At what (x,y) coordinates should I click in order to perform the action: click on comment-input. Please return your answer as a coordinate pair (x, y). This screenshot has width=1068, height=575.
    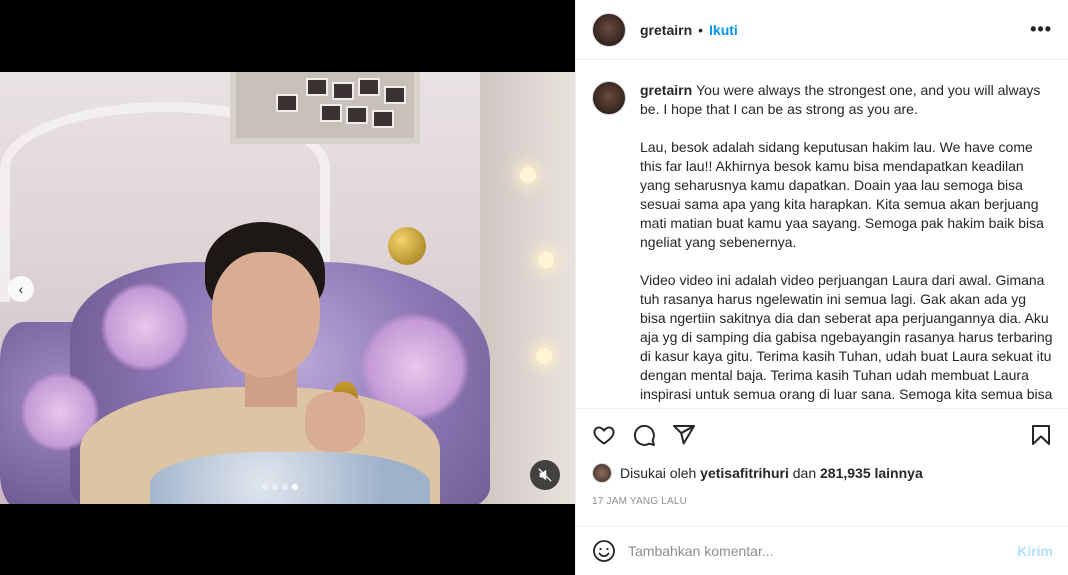
    Looking at the image, I should click on (823, 551).